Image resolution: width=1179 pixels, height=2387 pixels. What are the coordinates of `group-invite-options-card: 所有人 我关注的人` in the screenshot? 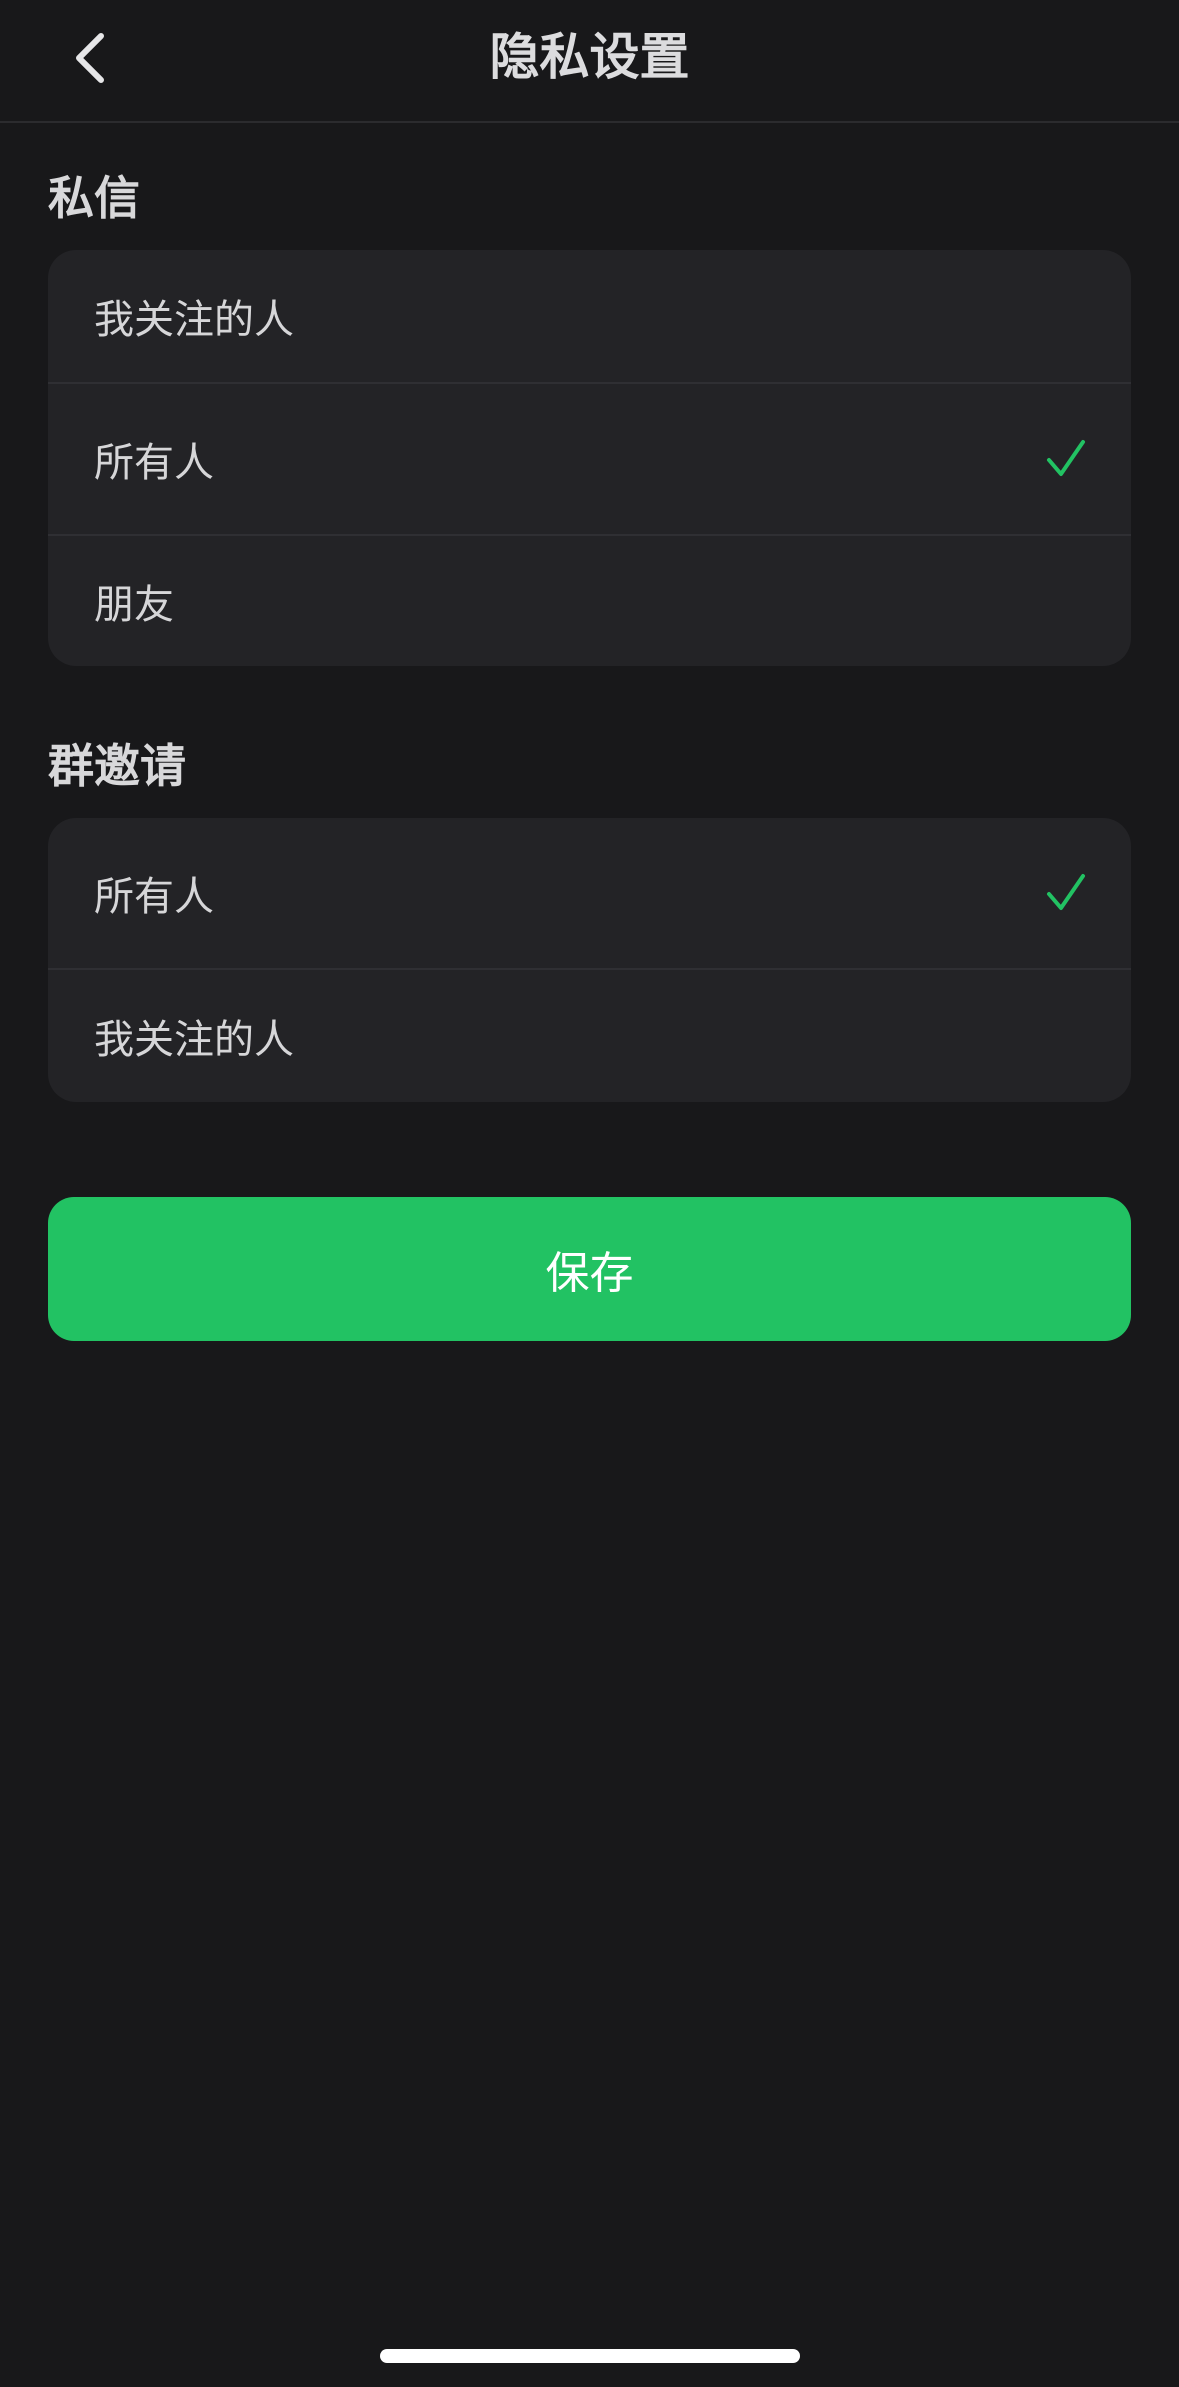 It's located at (589, 960).